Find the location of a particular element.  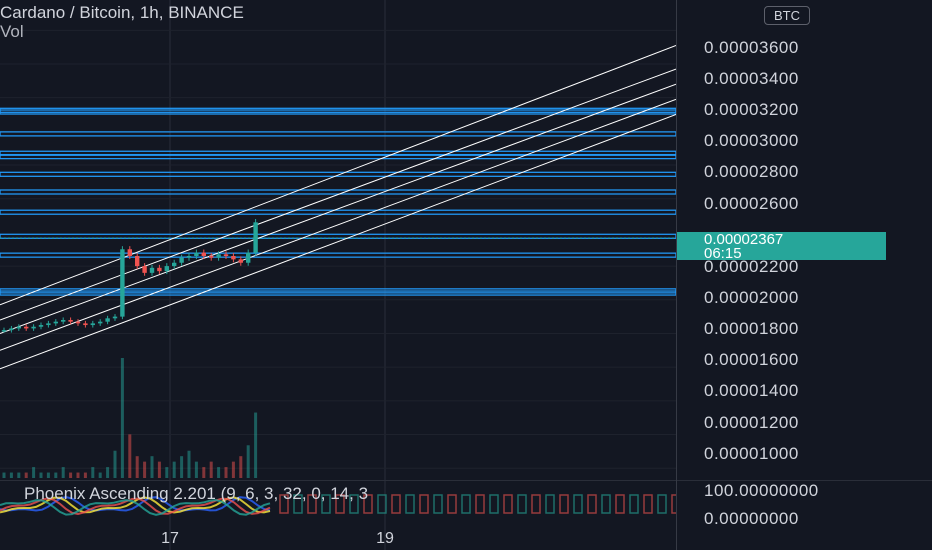

current-price-badge: 0.00002367 06:15 is located at coordinates (781, 246).